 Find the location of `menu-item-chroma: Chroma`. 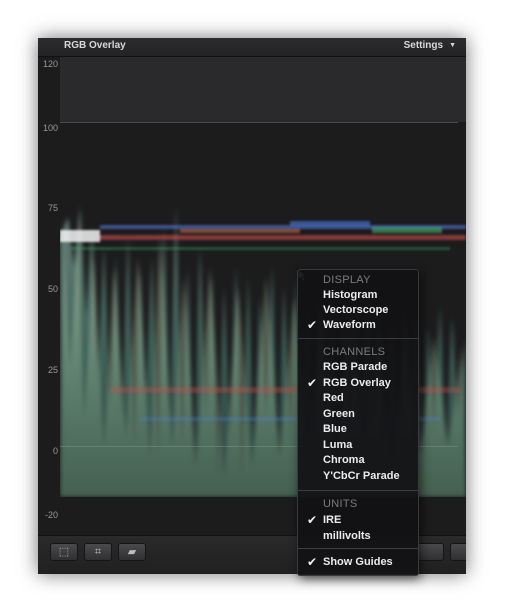

menu-item-chroma: Chroma is located at coordinates (344, 460).